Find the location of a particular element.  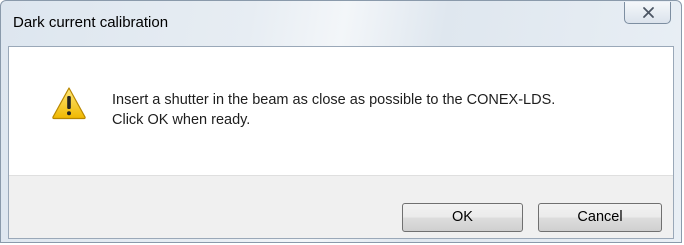

close-icon is located at coordinates (648, 12).